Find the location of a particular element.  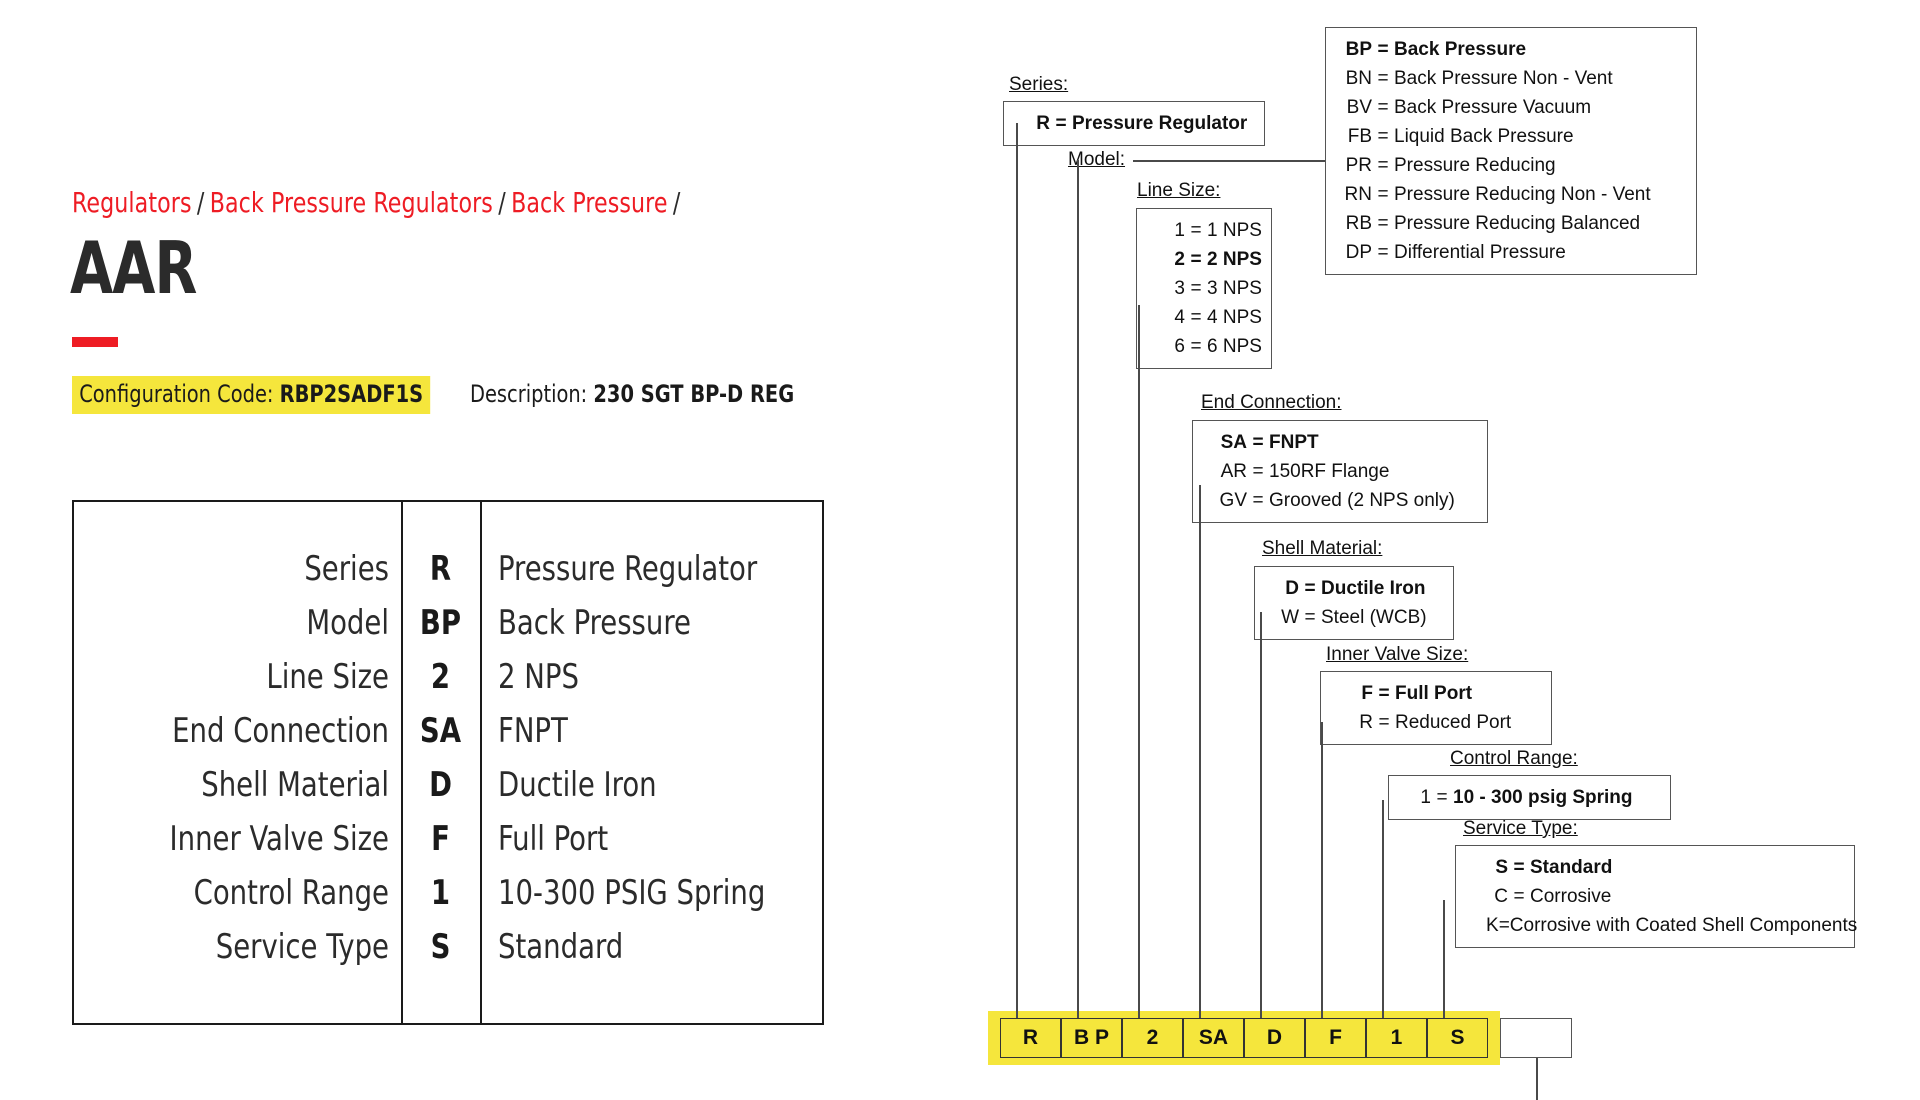

option-description: 10 - 300 psig Spring is located at coordinates (1543, 797).